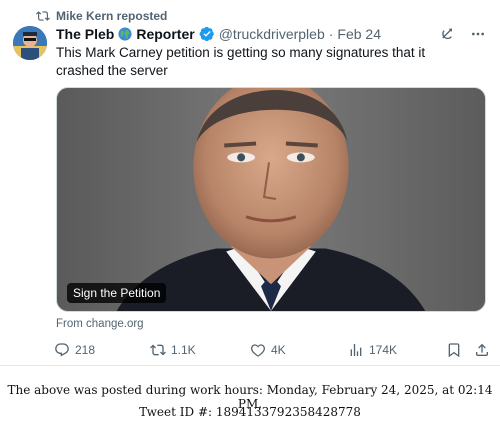  What do you see at coordinates (158, 350) in the screenshot?
I see `retweet-icon` at bounding box center [158, 350].